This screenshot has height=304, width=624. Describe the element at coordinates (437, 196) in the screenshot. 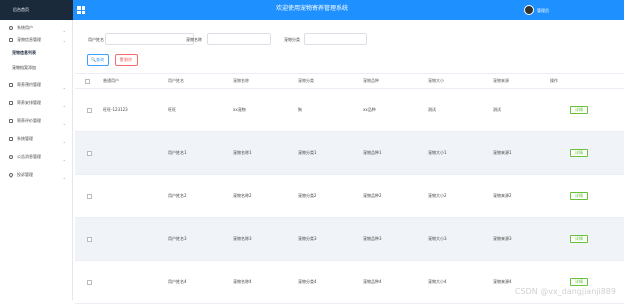

I see `table-cell: 宠物大小2` at that location.